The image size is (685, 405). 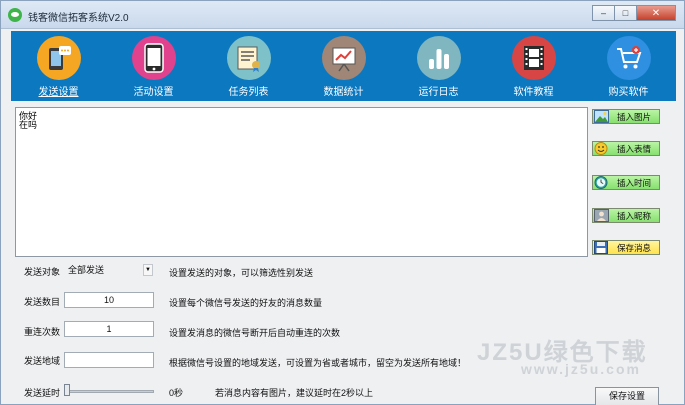 I want to click on tool-data-stats: 数据统计, so click(x=343, y=66).